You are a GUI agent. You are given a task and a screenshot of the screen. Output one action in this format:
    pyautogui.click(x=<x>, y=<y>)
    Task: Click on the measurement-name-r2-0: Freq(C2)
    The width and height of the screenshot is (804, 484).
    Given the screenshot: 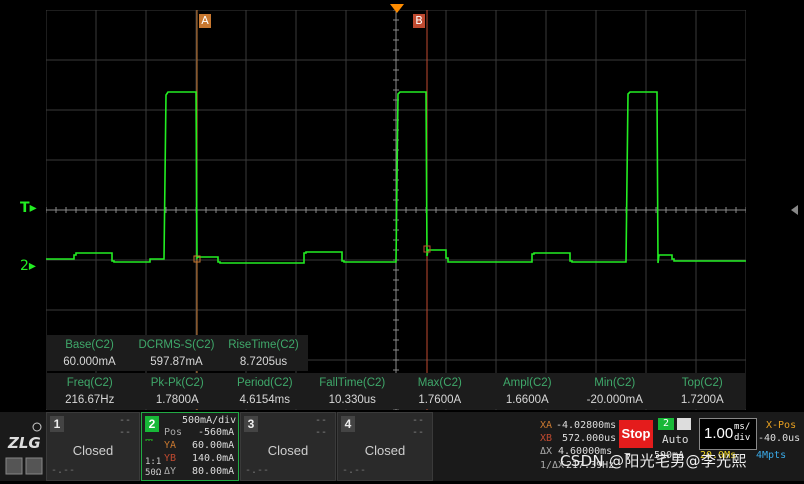 What is the action you would take?
    pyautogui.click(x=89, y=383)
    